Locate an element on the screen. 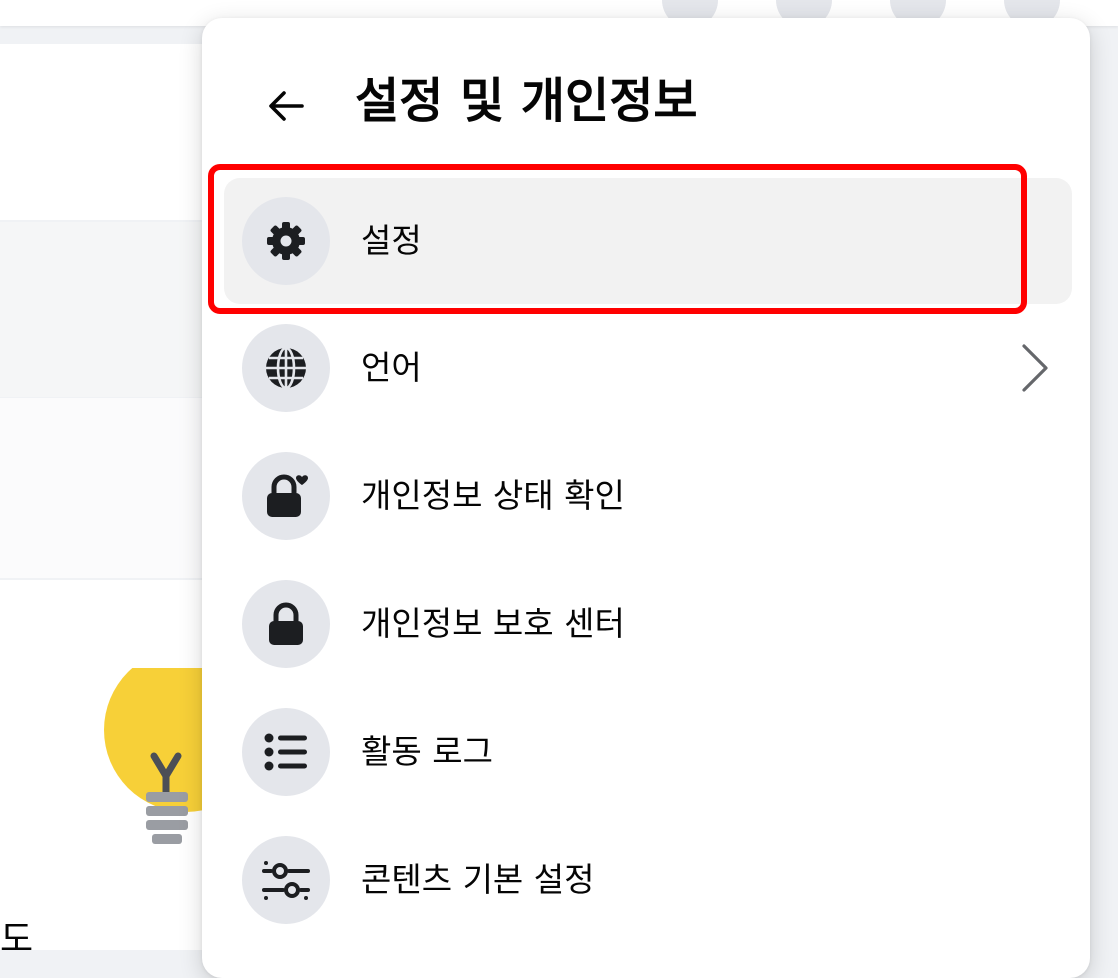  menu-item-privacy-checkup: 개인정보 상태 확인 is located at coordinates (648, 496).